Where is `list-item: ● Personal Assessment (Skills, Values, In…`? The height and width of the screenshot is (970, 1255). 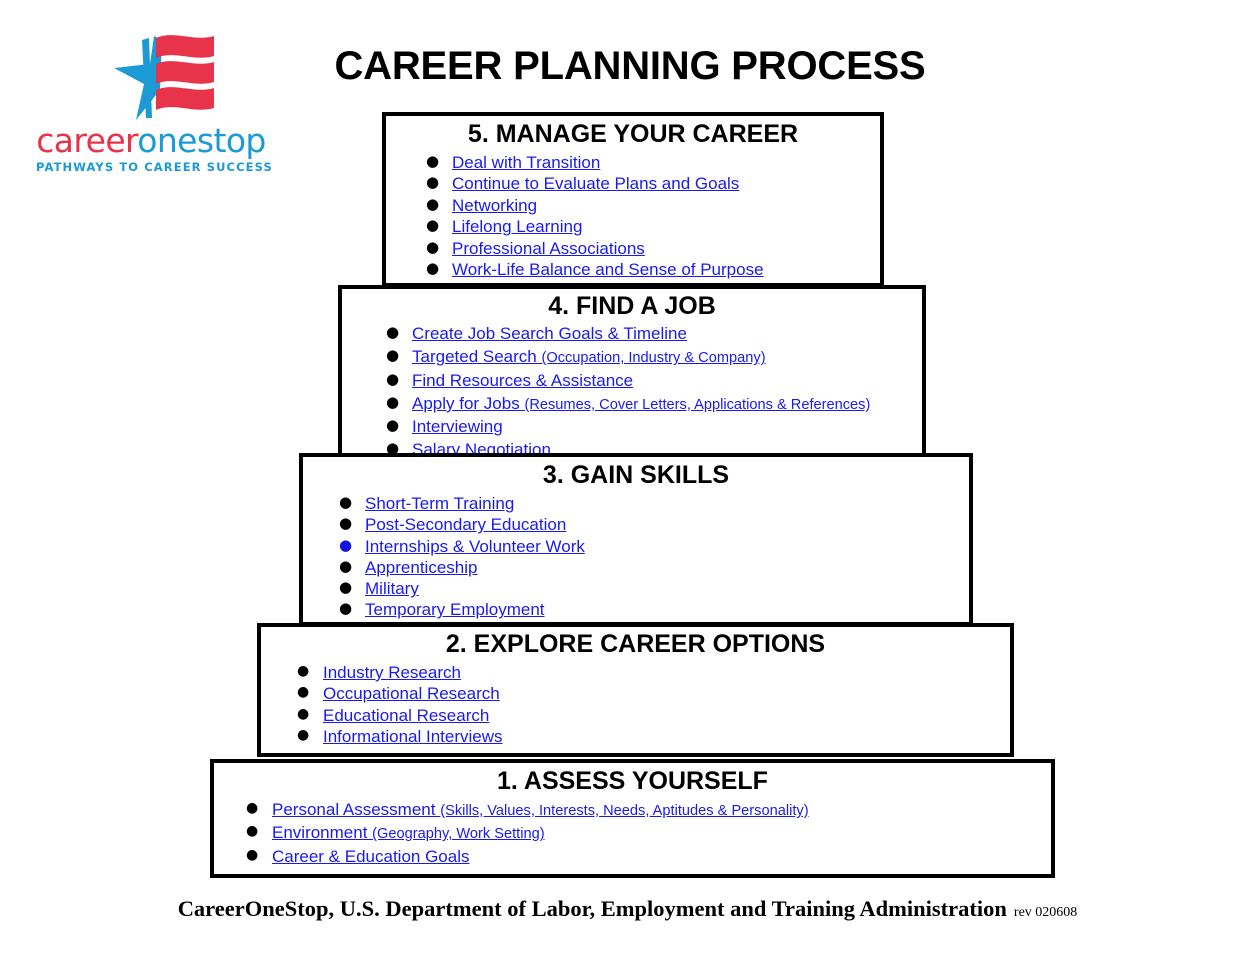
list-item: ● Personal Assessment (Skills, Values, In… is located at coordinates (646, 810).